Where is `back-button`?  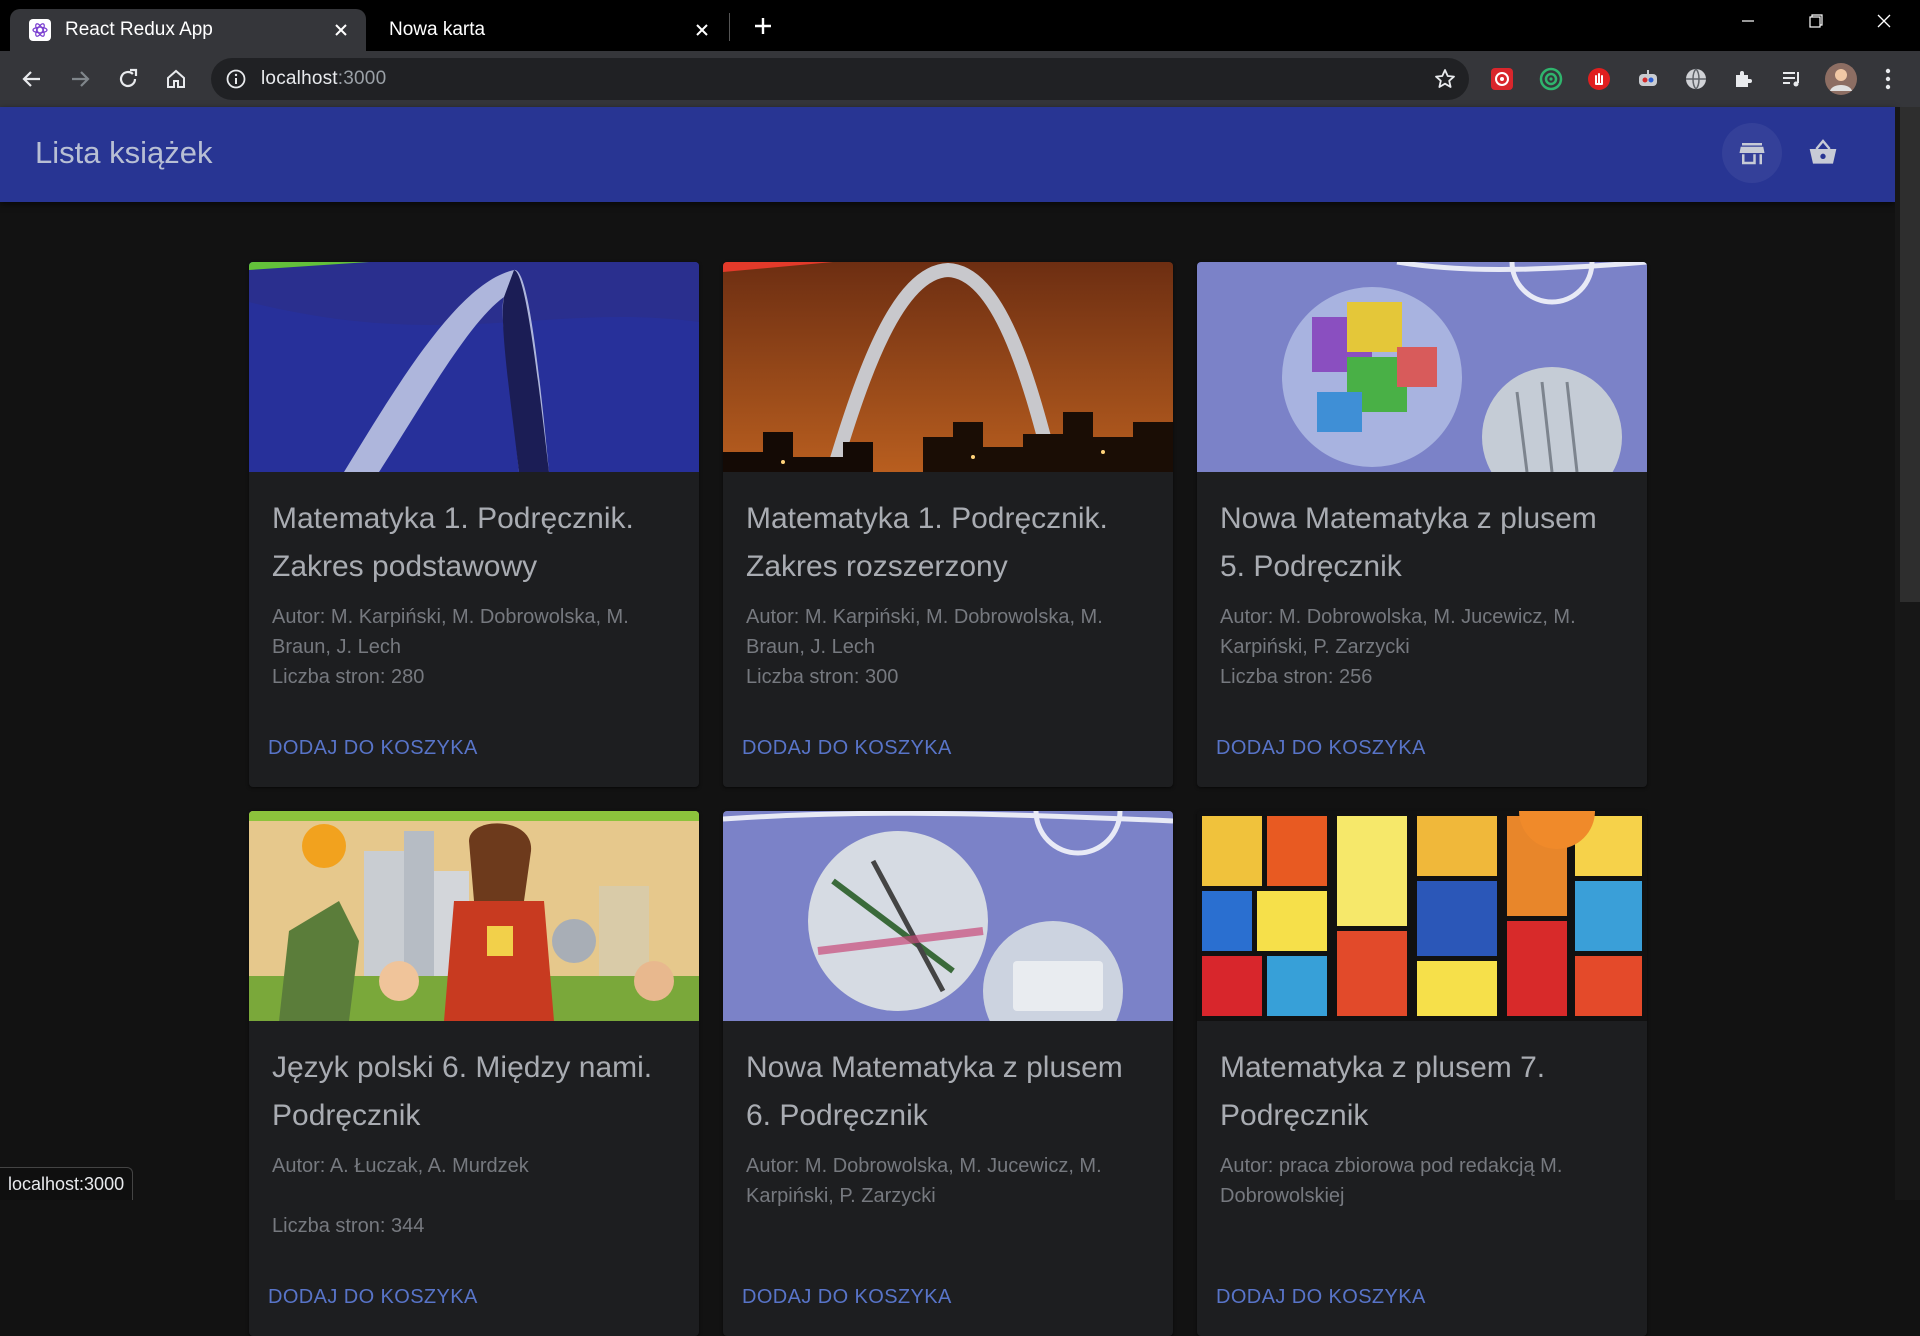 back-button is located at coordinates (32, 79).